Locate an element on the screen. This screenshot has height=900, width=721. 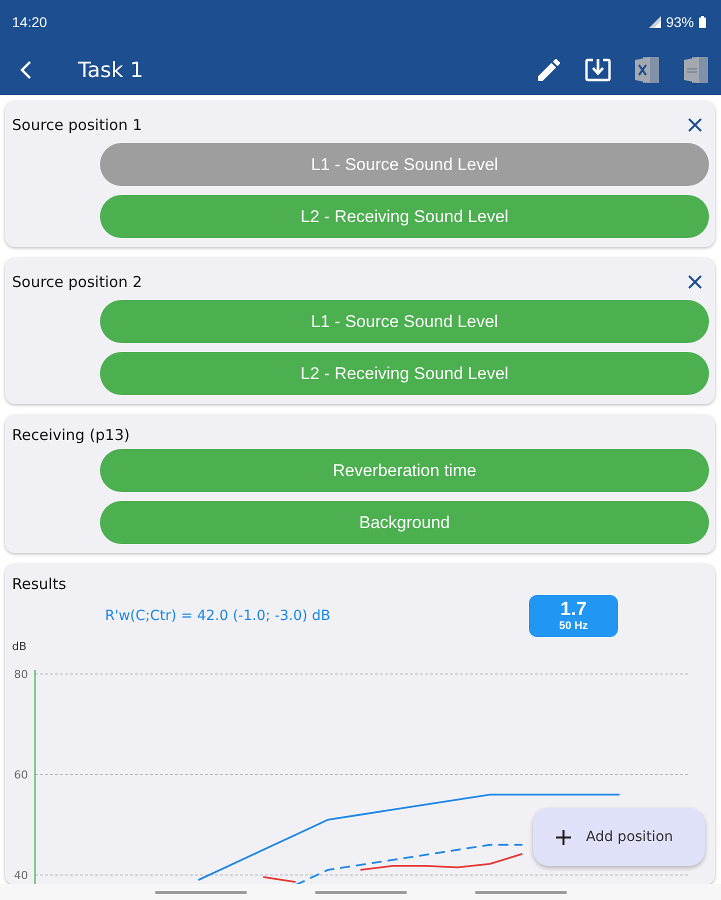
badge-value: 1.7 is located at coordinates (573, 610).